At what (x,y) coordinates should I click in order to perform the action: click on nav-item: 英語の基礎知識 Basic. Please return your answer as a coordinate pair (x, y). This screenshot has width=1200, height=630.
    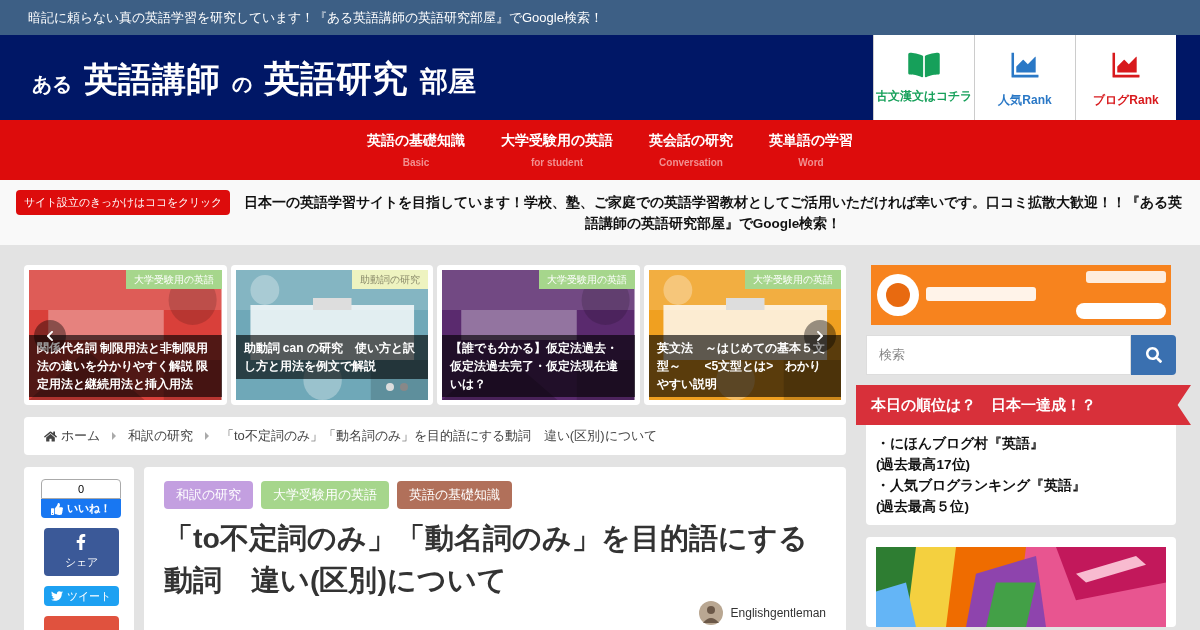
    Looking at the image, I should click on (416, 150).